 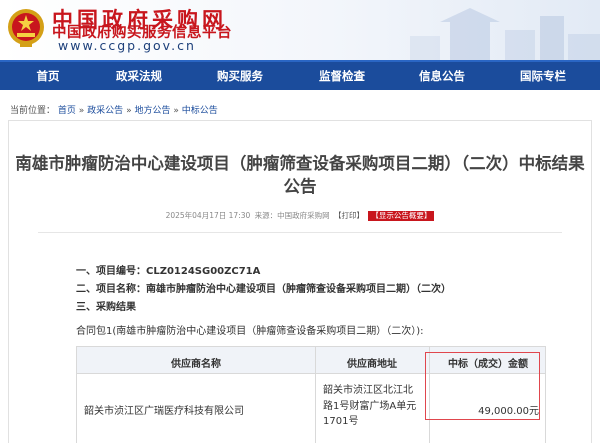 I want to click on project-name-line: 二、项目名称：南雄市肿瘤防治中心建设项目（肿瘤筛查设备采购项目二期）（二次）, so click(x=263, y=287).